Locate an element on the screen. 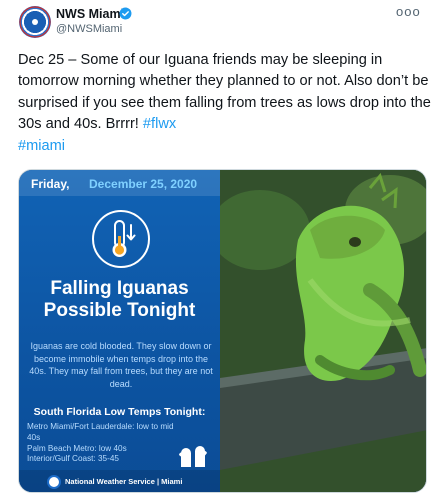  tweet-header: NWS Miami @NWSMiami ooo is located at coordinates (219, 23).